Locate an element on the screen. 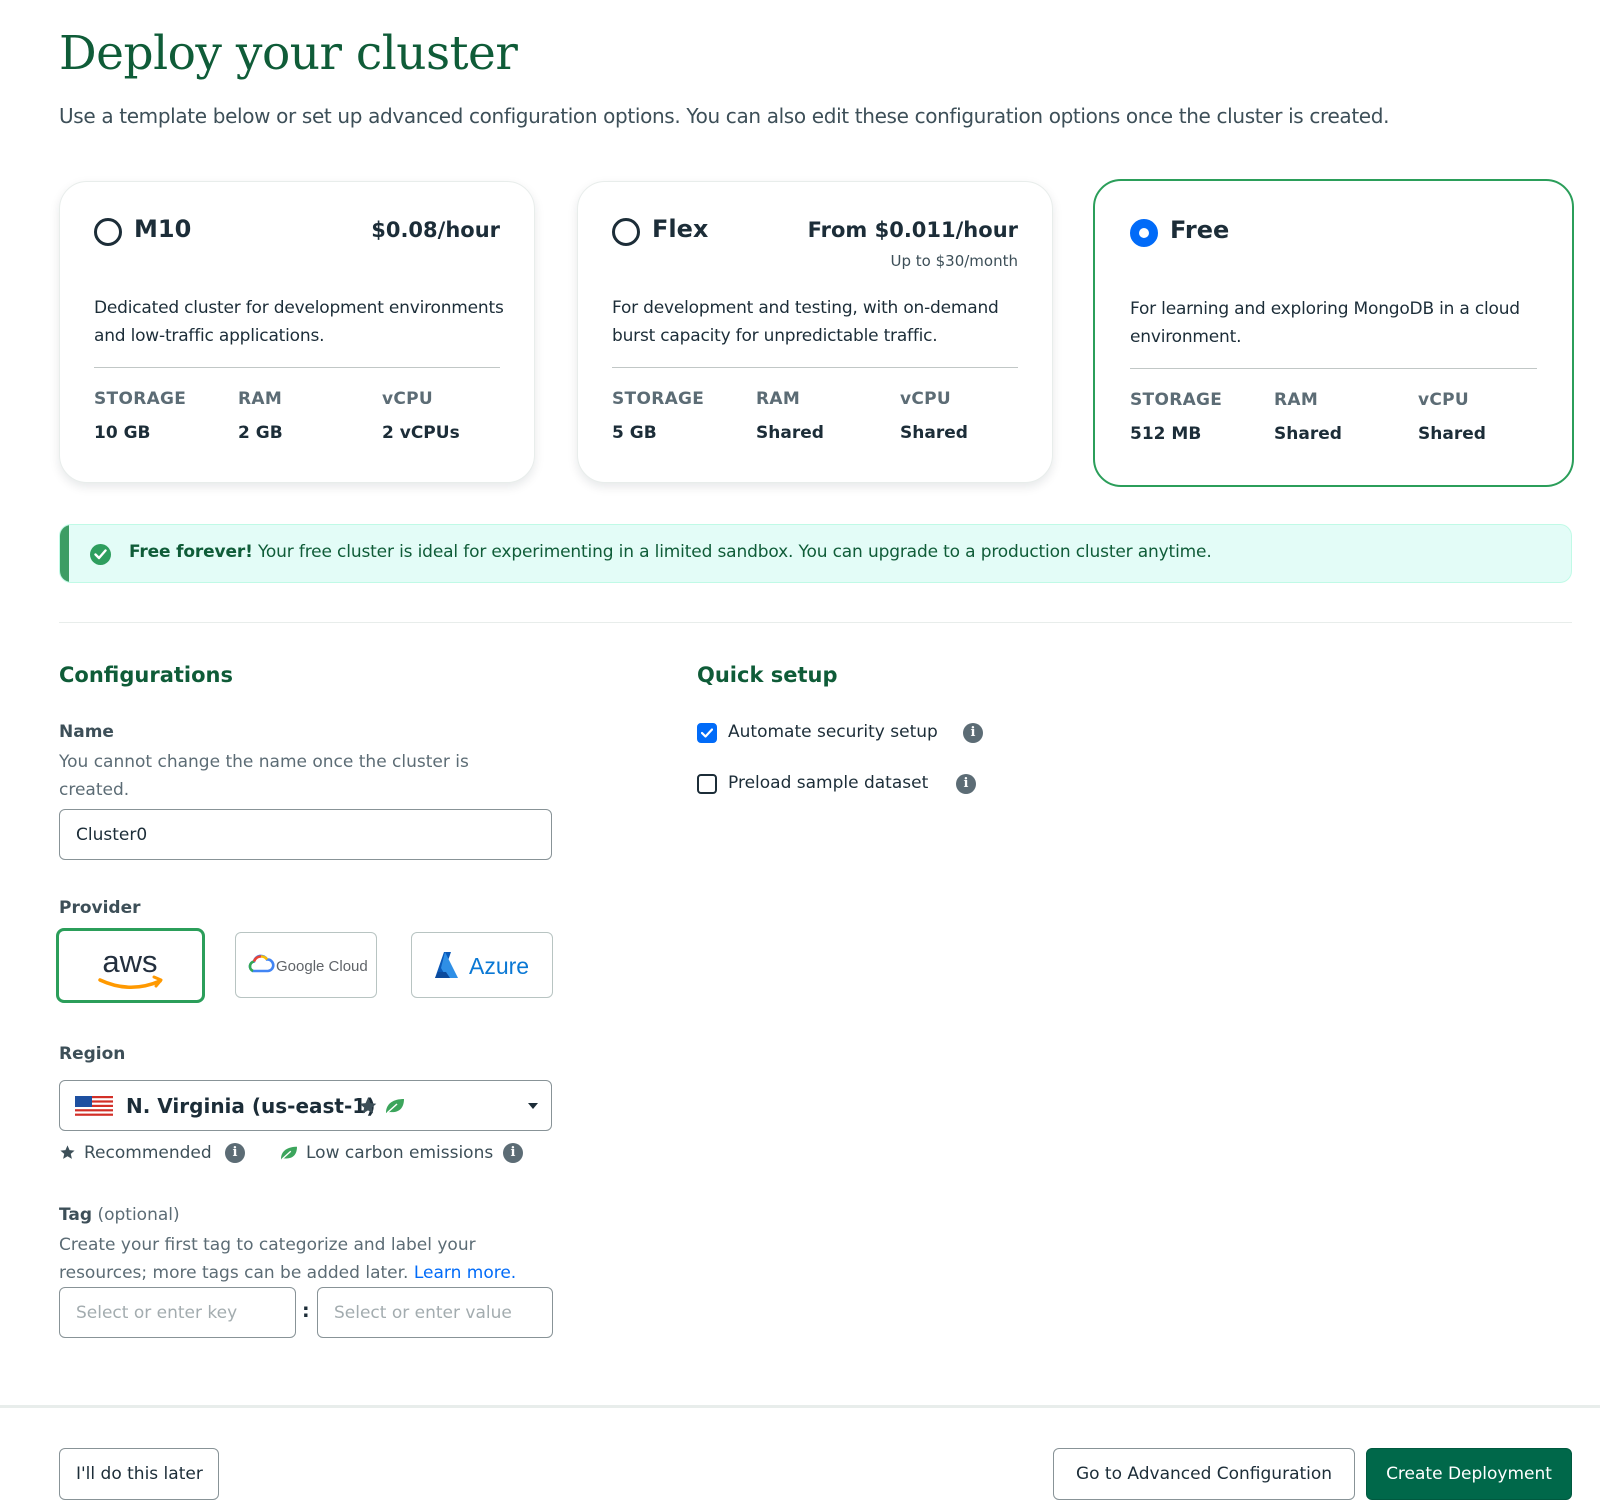 Image resolution: width=1600 pixels, height=1512 pixels. spec-vcpu: vCPU 2 vCPUs is located at coordinates (421, 416).